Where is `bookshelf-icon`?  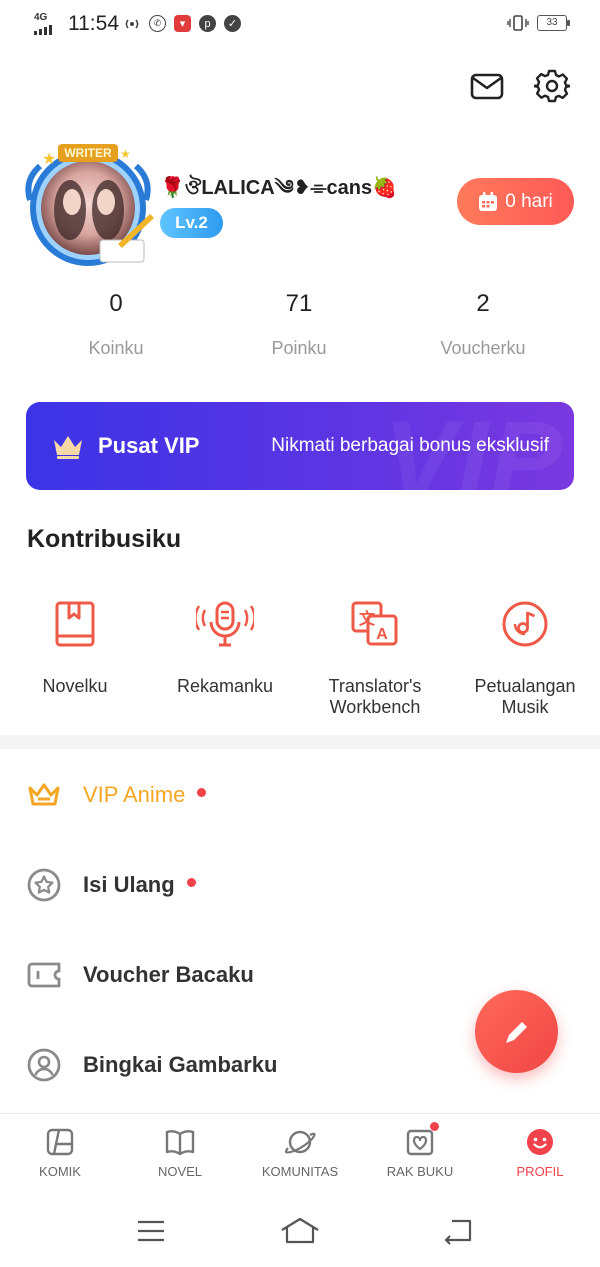 bookshelf-icon is located at coordinates (420, 1142).